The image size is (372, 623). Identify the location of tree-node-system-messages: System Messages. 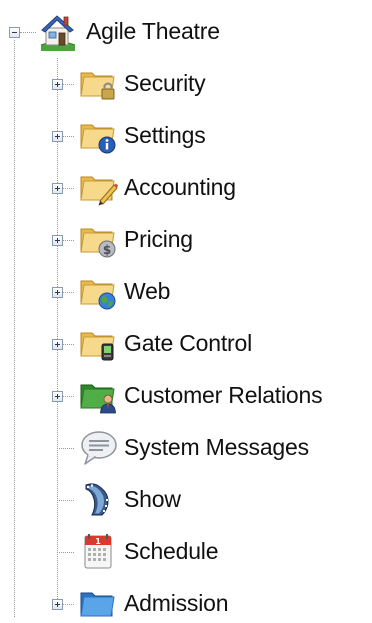
(193, 447).